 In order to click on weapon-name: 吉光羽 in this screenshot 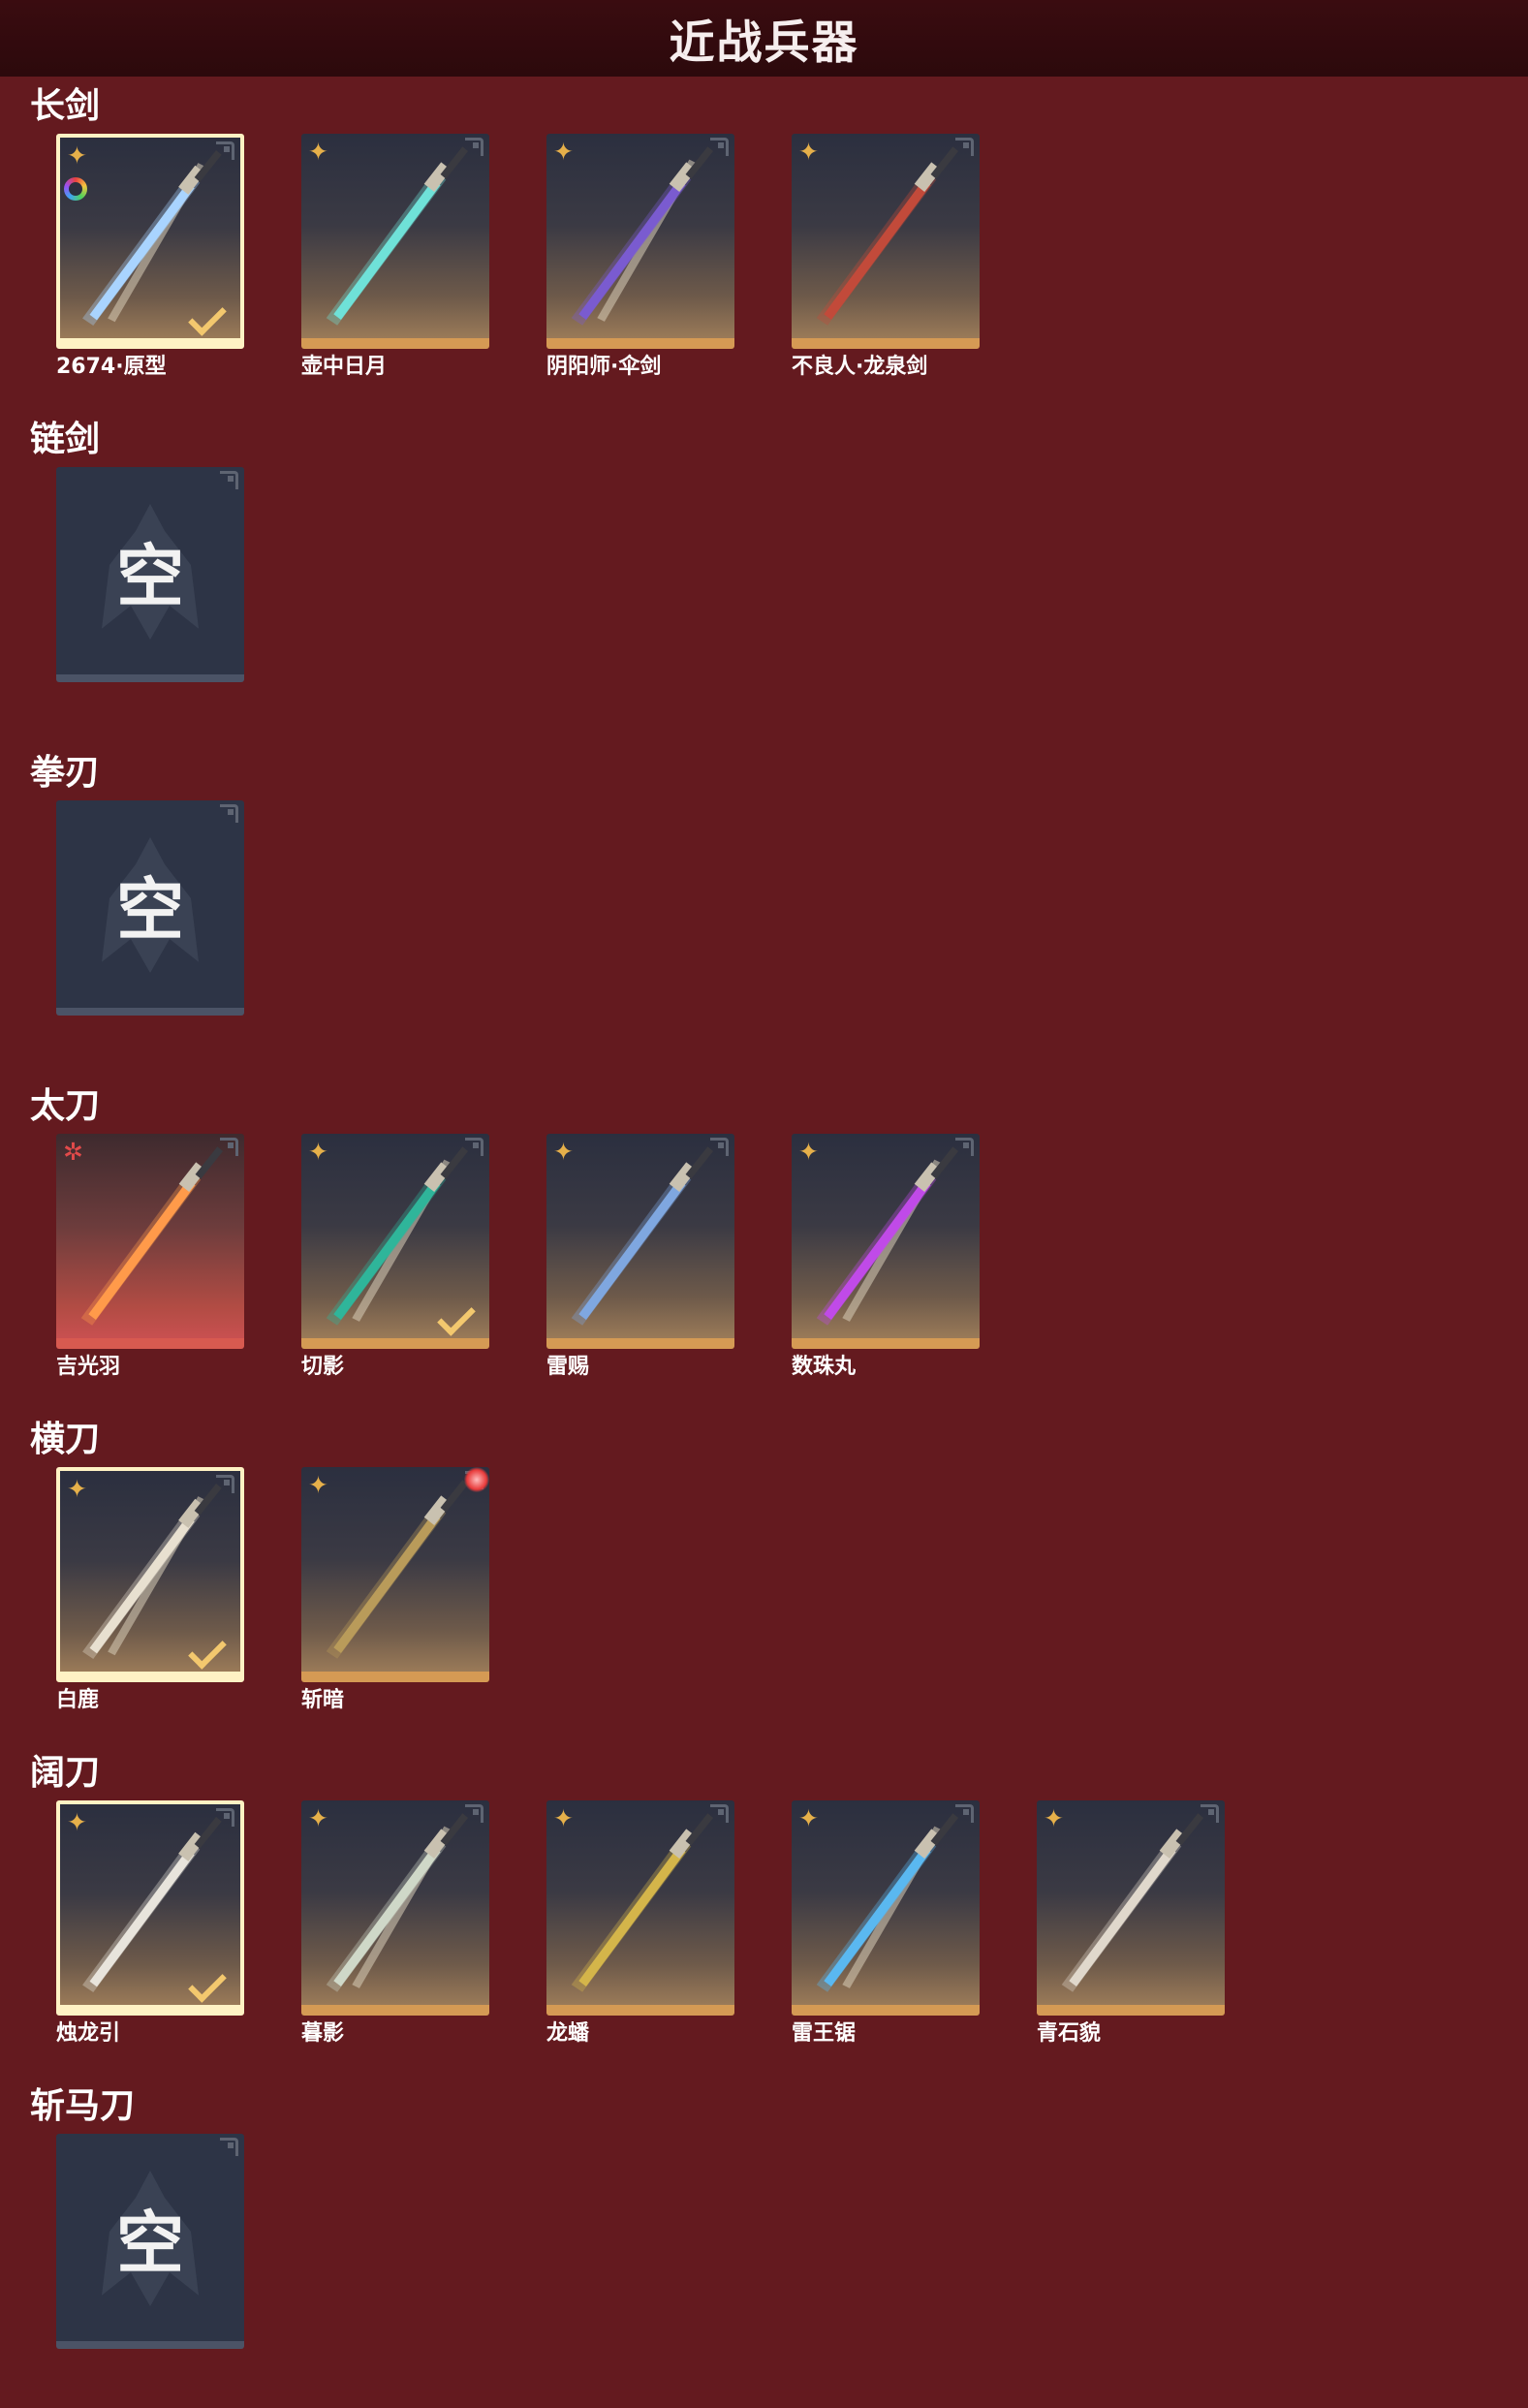, I will do `click(89, 1367)`.